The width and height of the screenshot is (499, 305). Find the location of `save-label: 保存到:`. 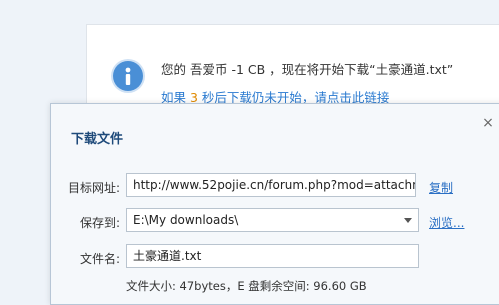

save-label: 保存到: is located at coordinates (99, 223).